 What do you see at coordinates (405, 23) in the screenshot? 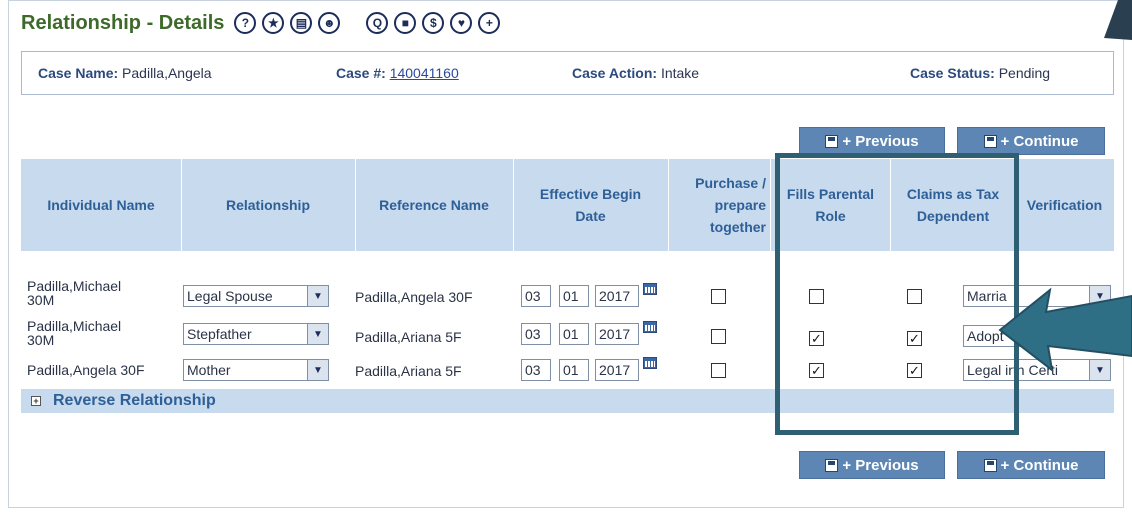
I see `stop-icon: ■` at bounding box center [405, 23].